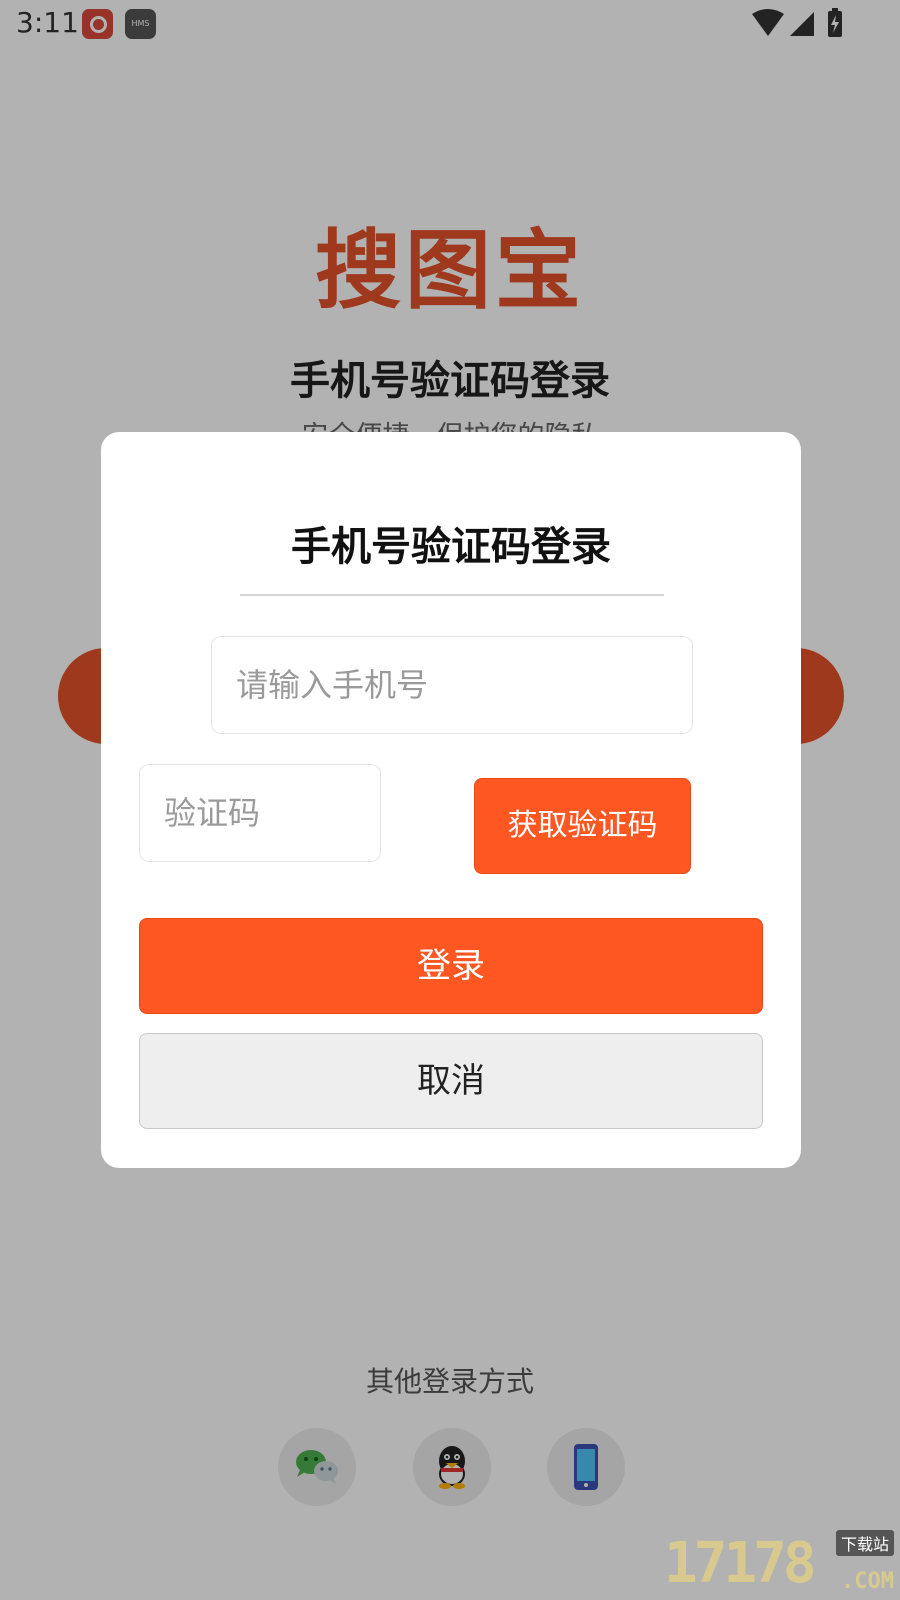 The height and width of the screenshot is (1600, 900). I want to click on watermark-digits: 17178, so click(740, 1563).